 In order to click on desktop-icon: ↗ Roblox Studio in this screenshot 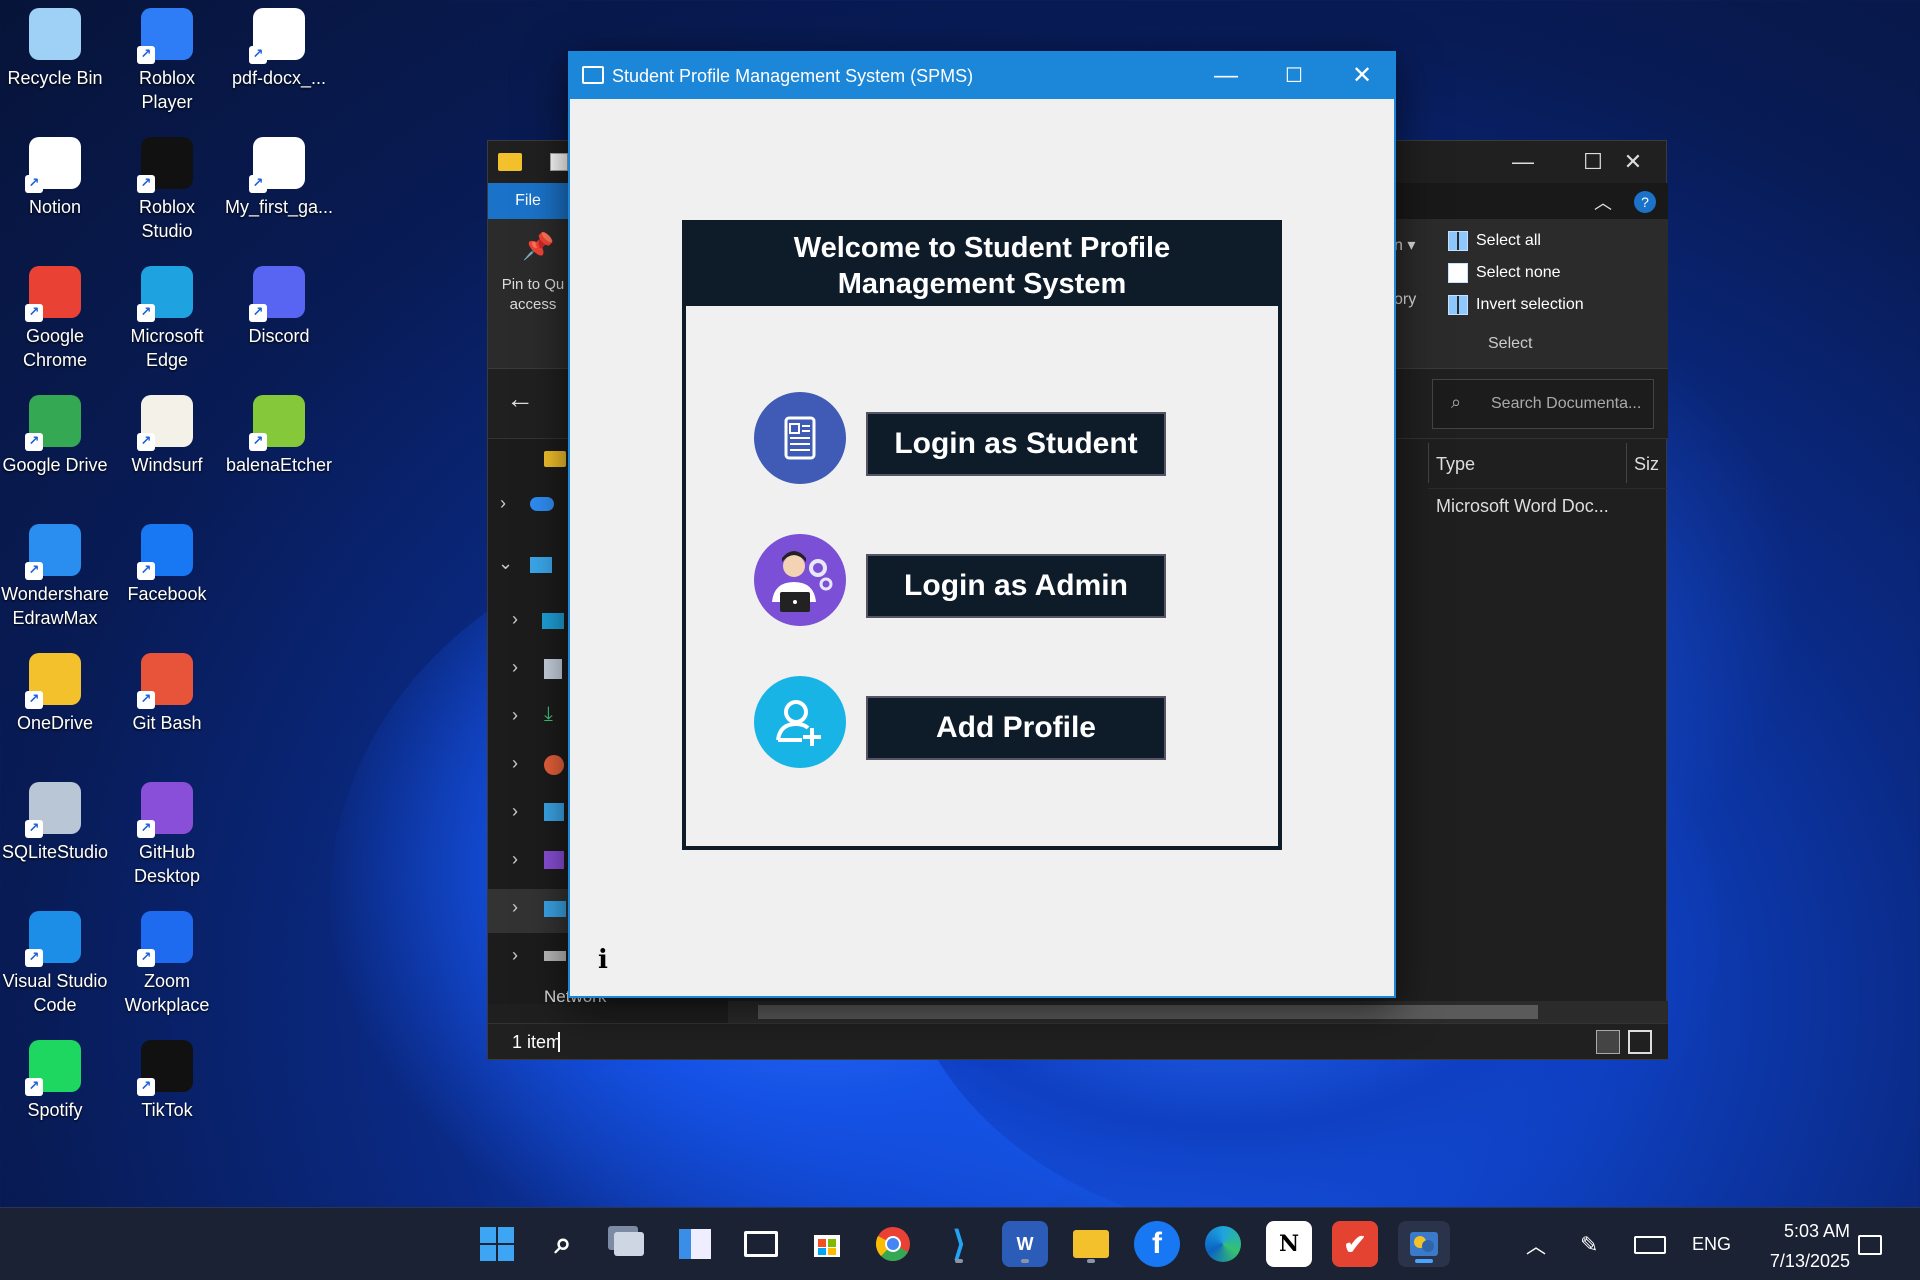, I will do `click(167, 191)`.